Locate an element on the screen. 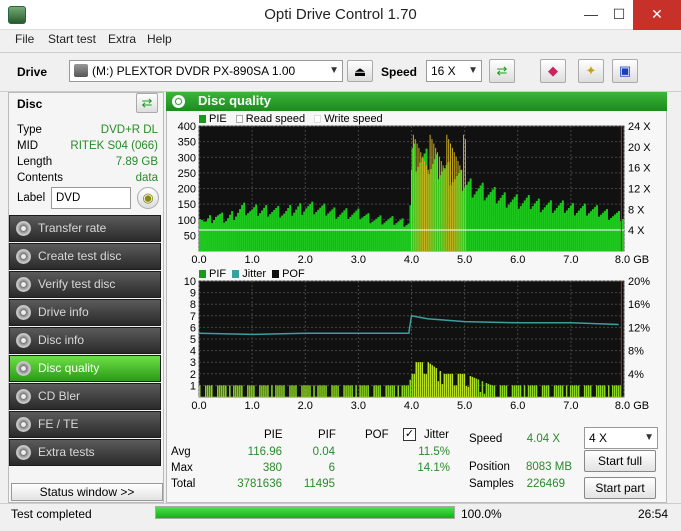 Image resolution: width=681 pixels, height=531 pixels. disc-refresh-button: ⇄ is located at coordinates (147, 103).